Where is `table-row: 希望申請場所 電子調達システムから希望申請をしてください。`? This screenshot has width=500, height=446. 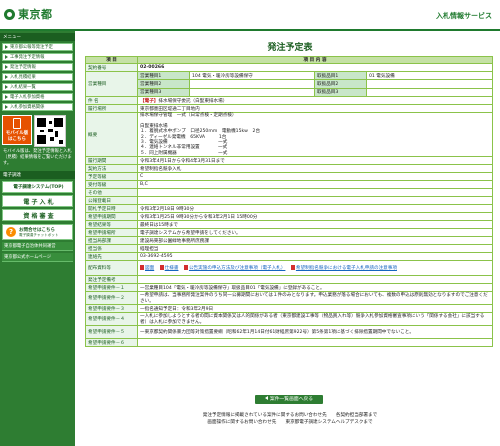
table-row: 希望申請場所 電子調達システムから希望申請をしてください。 is located at coordinates (289, 233).